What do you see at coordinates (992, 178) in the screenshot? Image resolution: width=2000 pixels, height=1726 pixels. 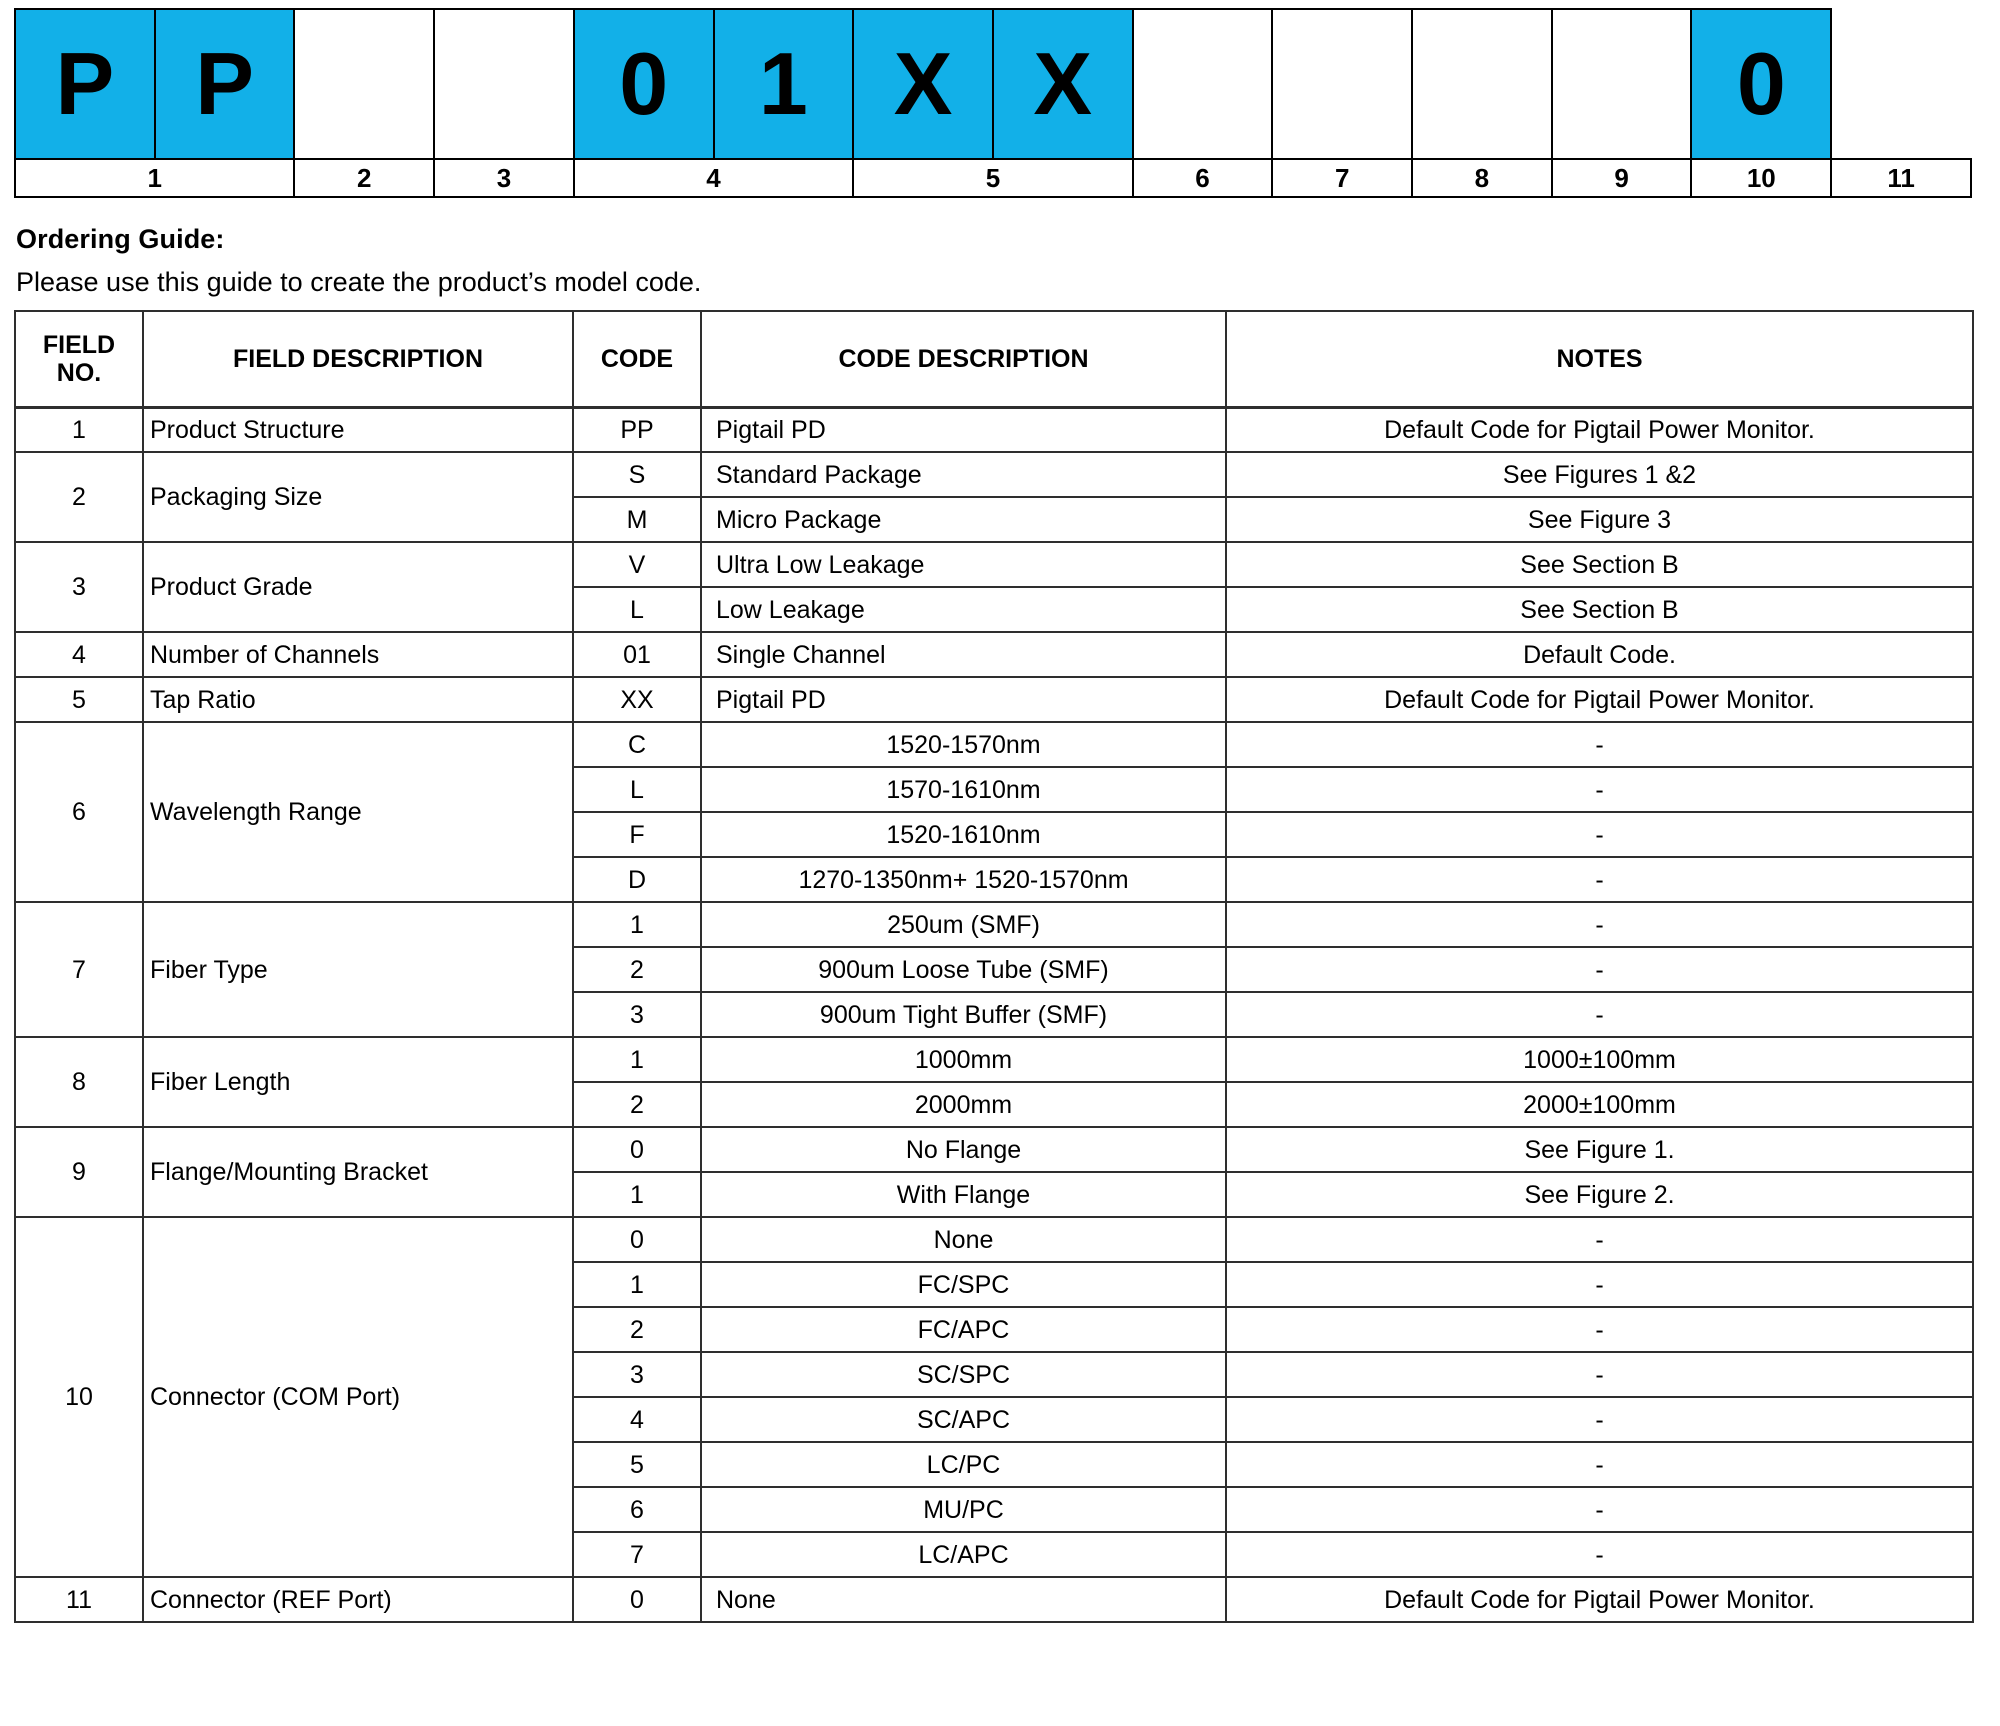 I see `model-code-position-row: 1 2 3 4 5 6 7 8 9 10 11` at bounding box center [992, 178].